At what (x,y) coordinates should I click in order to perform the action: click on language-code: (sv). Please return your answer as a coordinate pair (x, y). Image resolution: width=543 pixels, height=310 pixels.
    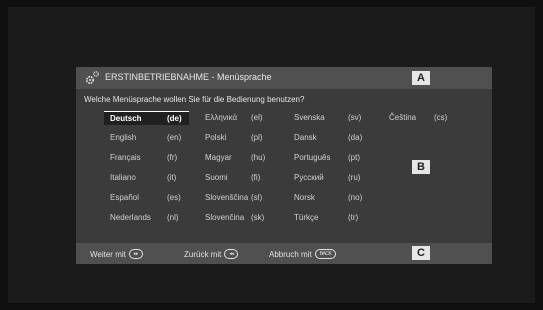
    Looking at the image, I should click on (355, 117).